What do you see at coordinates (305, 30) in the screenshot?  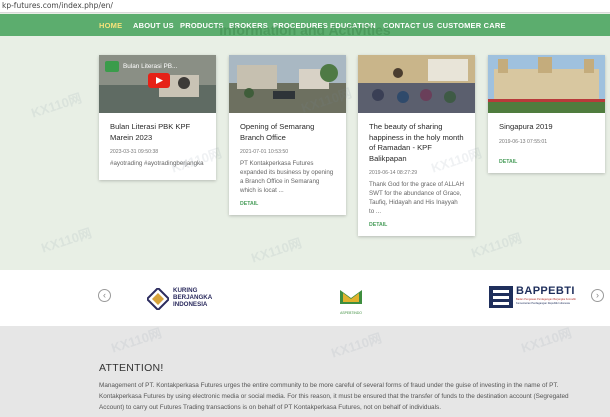 I see `section-title: Information and Activities` at bounding box center [305, 30].